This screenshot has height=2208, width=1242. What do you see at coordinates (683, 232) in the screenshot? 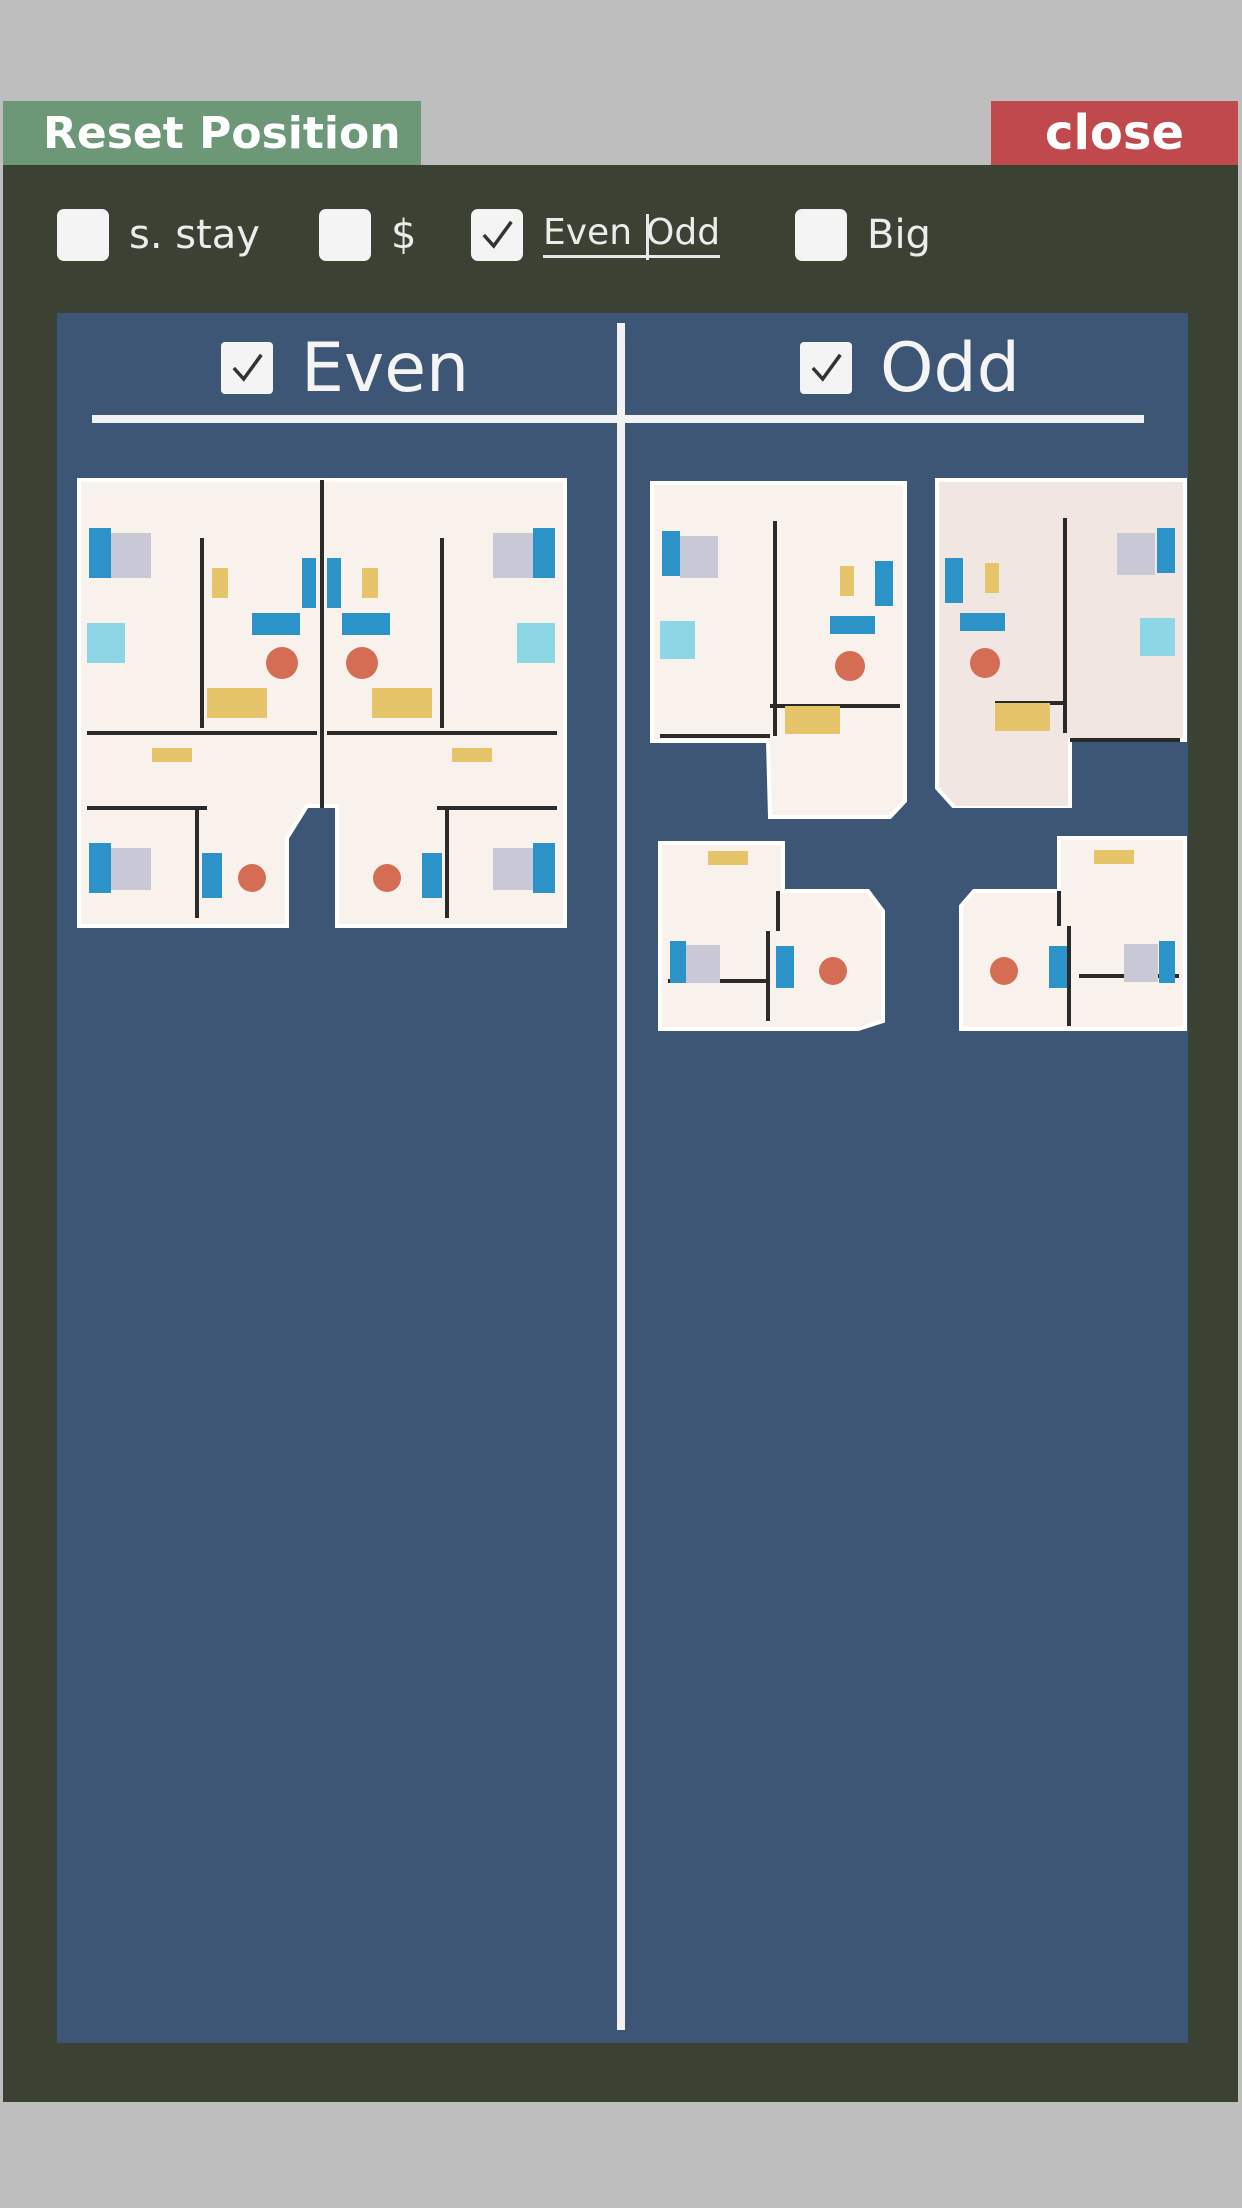
I see `even-odd-right-text: Odd` at bounding box center [683, 232].